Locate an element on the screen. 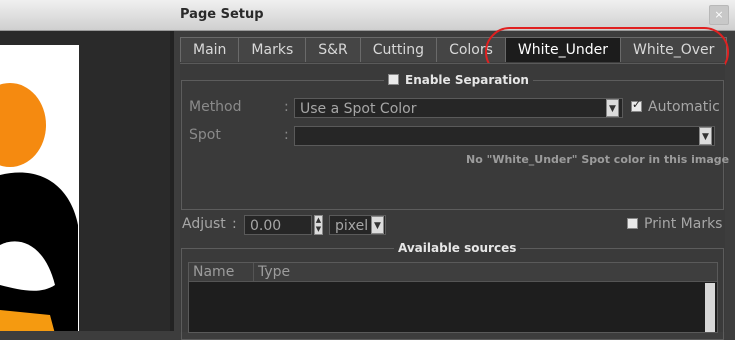  list-scrollbar is located at coordinates (710, 307).